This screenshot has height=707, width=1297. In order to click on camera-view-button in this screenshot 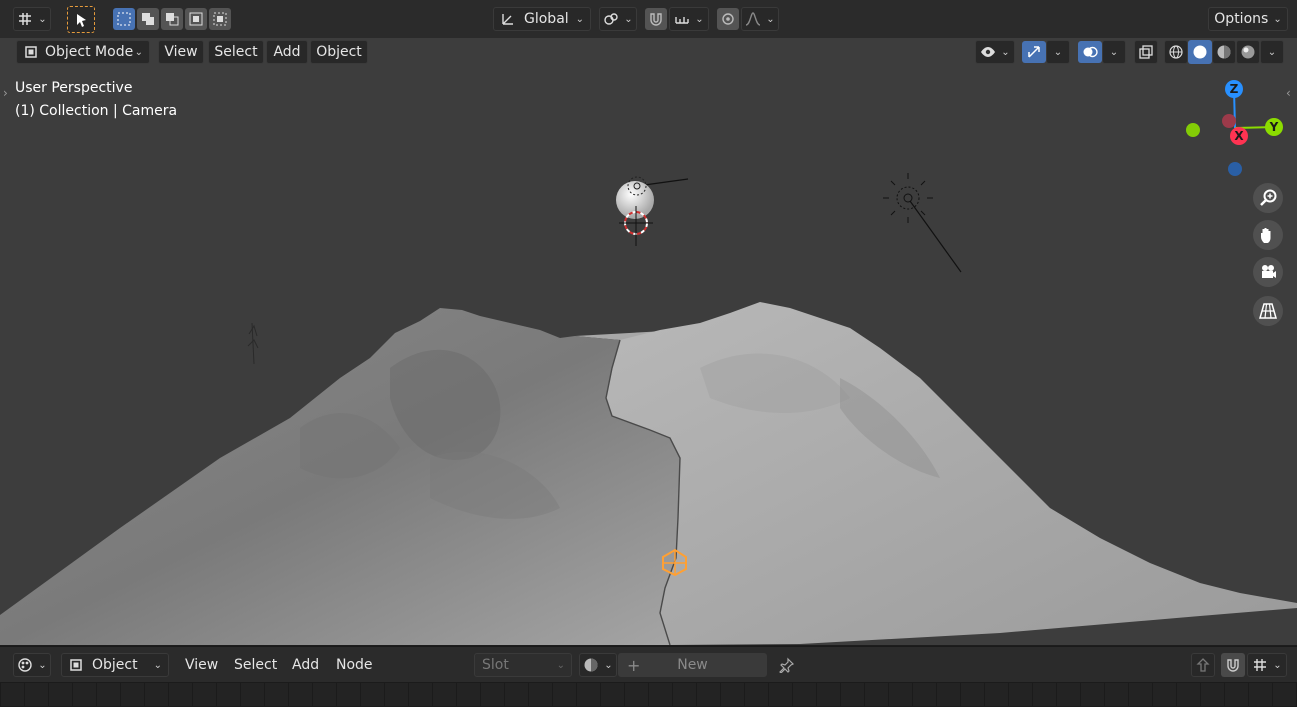, I will do `click(1268, 272)`.